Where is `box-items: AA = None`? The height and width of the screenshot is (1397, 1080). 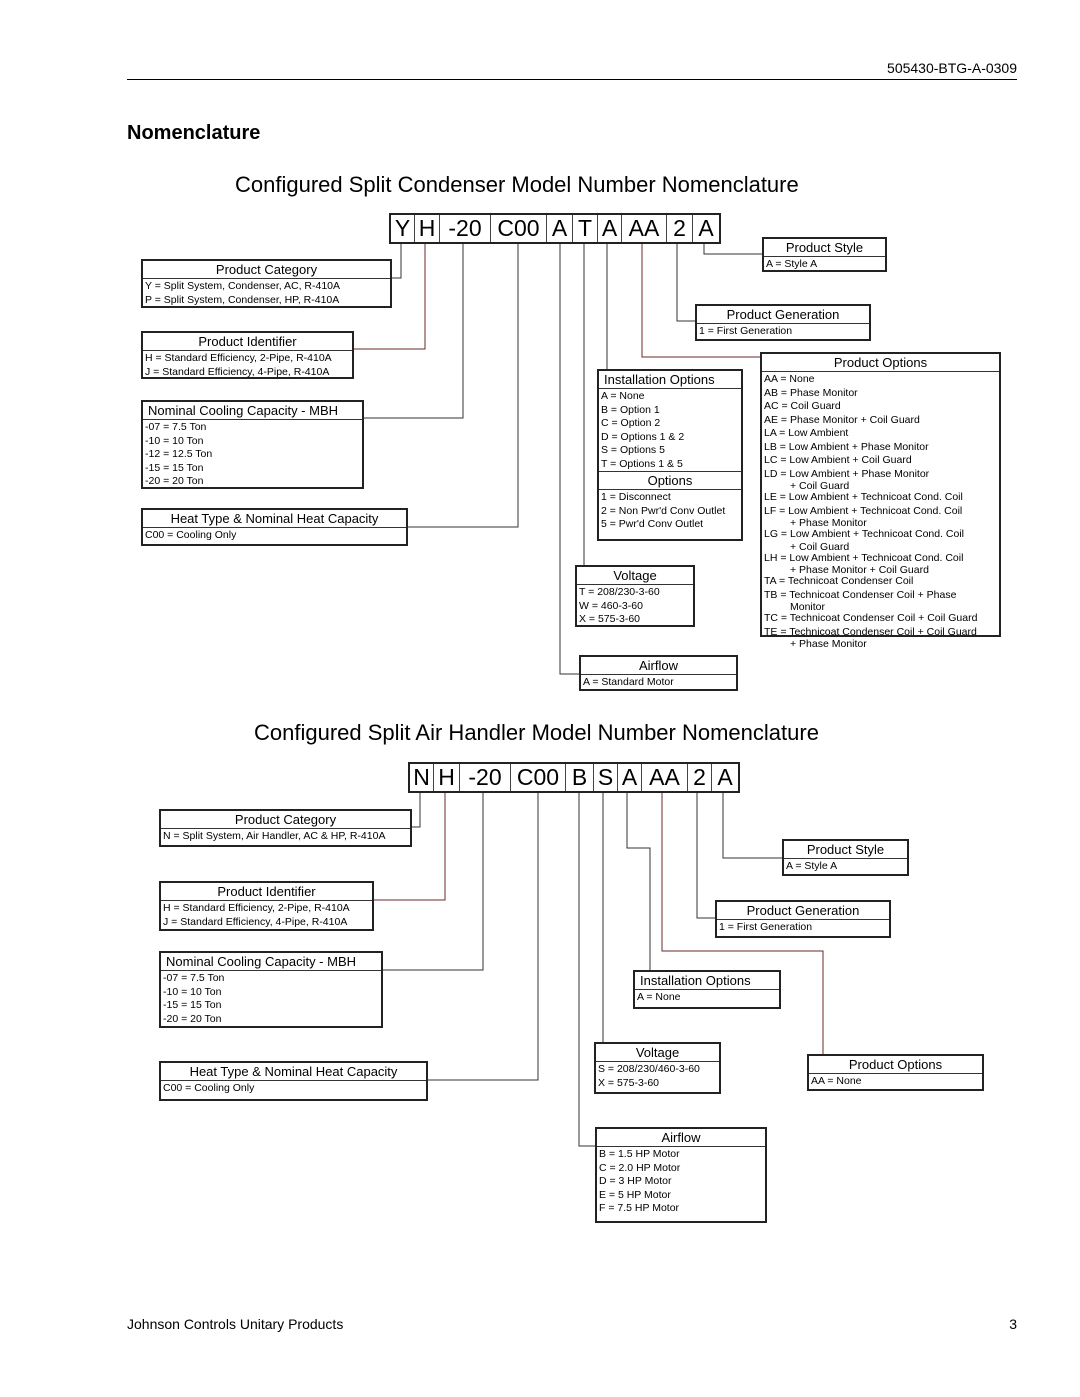
box-items: AA = None is located at coordinates (895, 1081).